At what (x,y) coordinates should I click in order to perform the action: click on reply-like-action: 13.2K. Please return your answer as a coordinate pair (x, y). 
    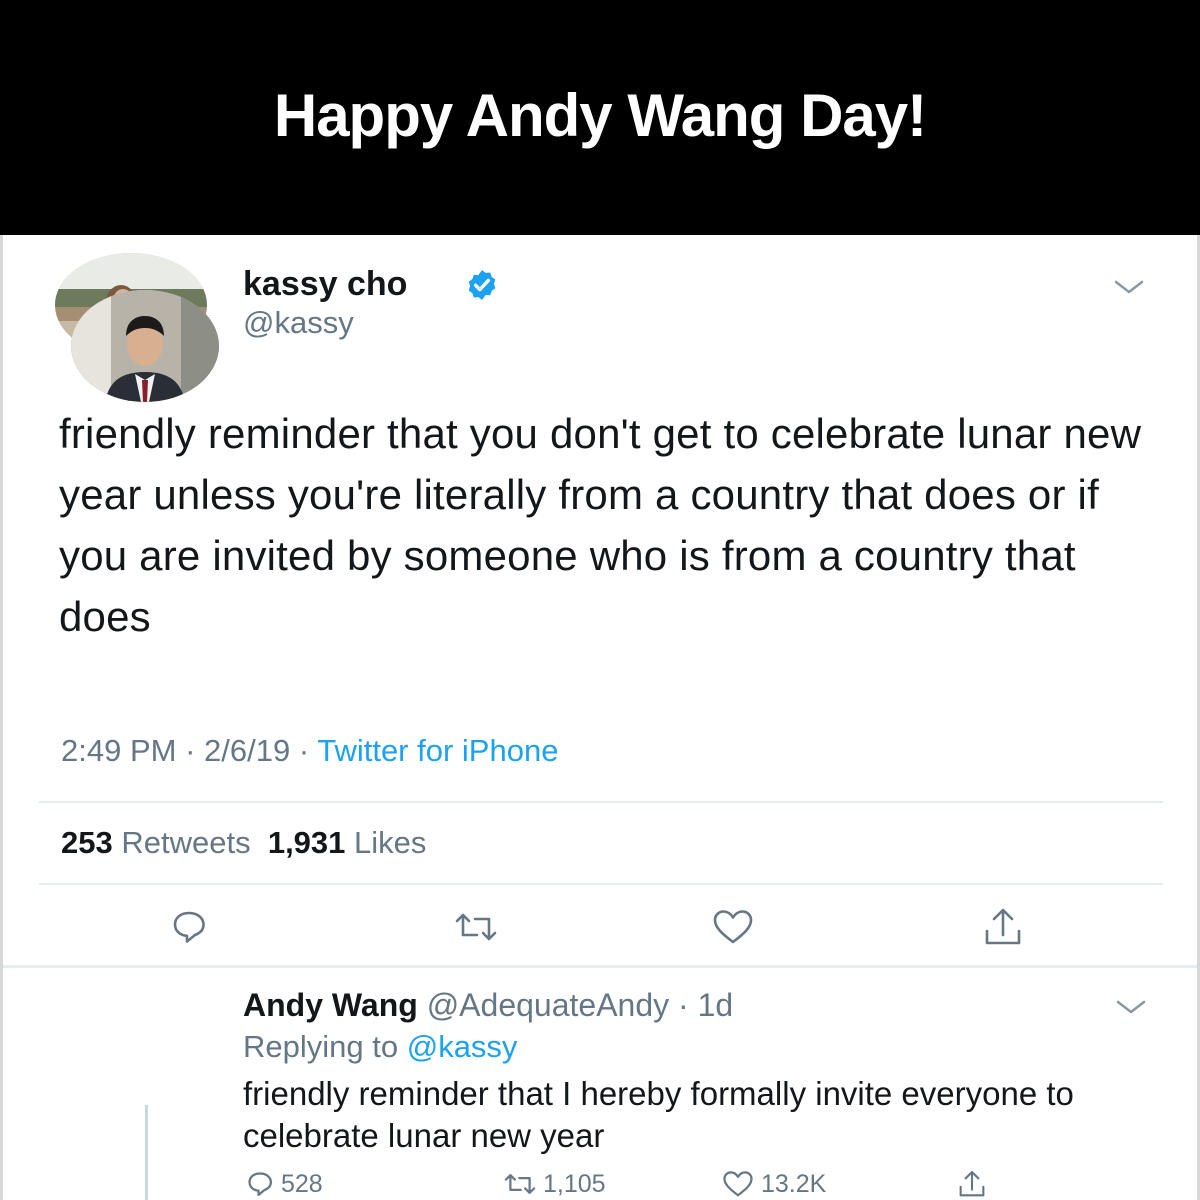
    Looking at the image, I should click on (773, 1184).